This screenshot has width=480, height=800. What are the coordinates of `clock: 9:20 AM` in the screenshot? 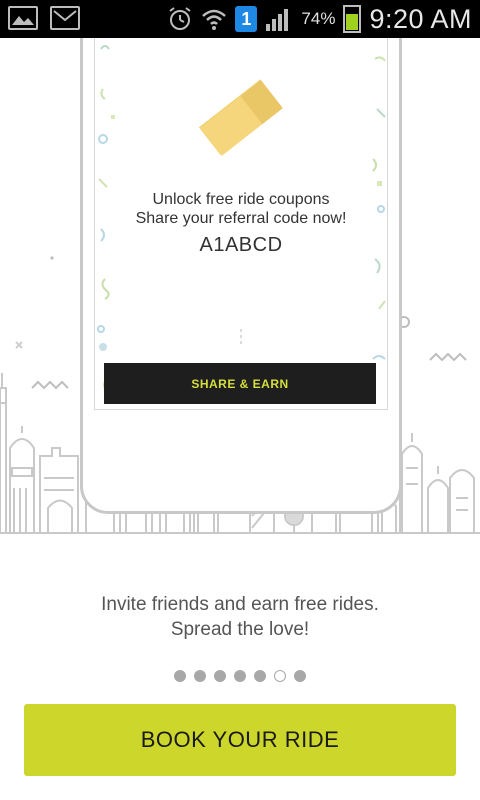 It's located at (420, 18).